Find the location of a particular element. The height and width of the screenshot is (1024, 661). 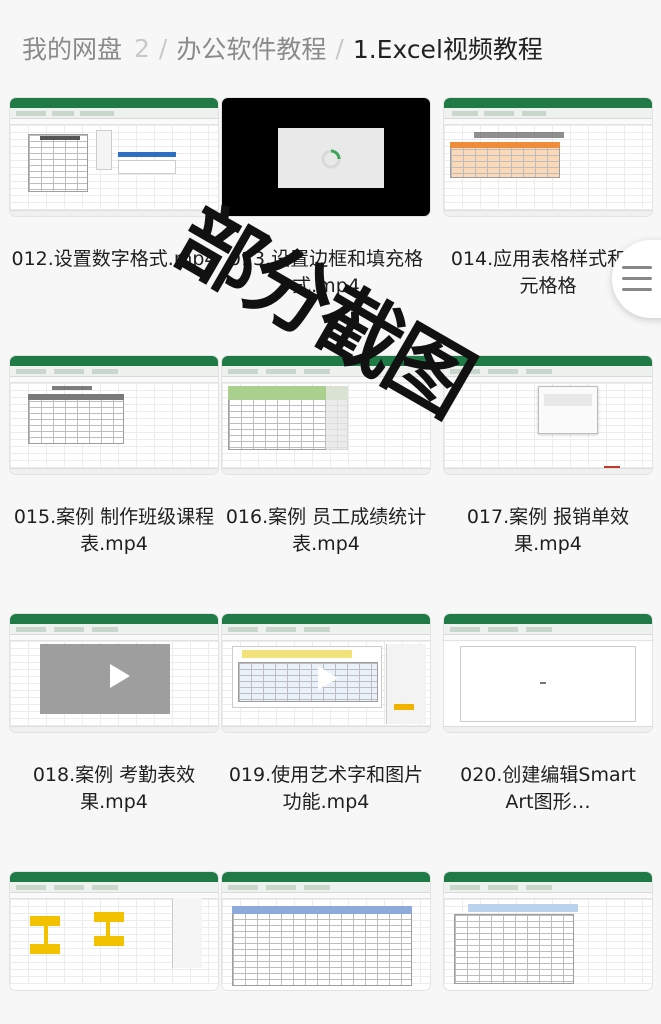

breadcrumb-item-collapsed: 2 is located at coordinates (142, 48).